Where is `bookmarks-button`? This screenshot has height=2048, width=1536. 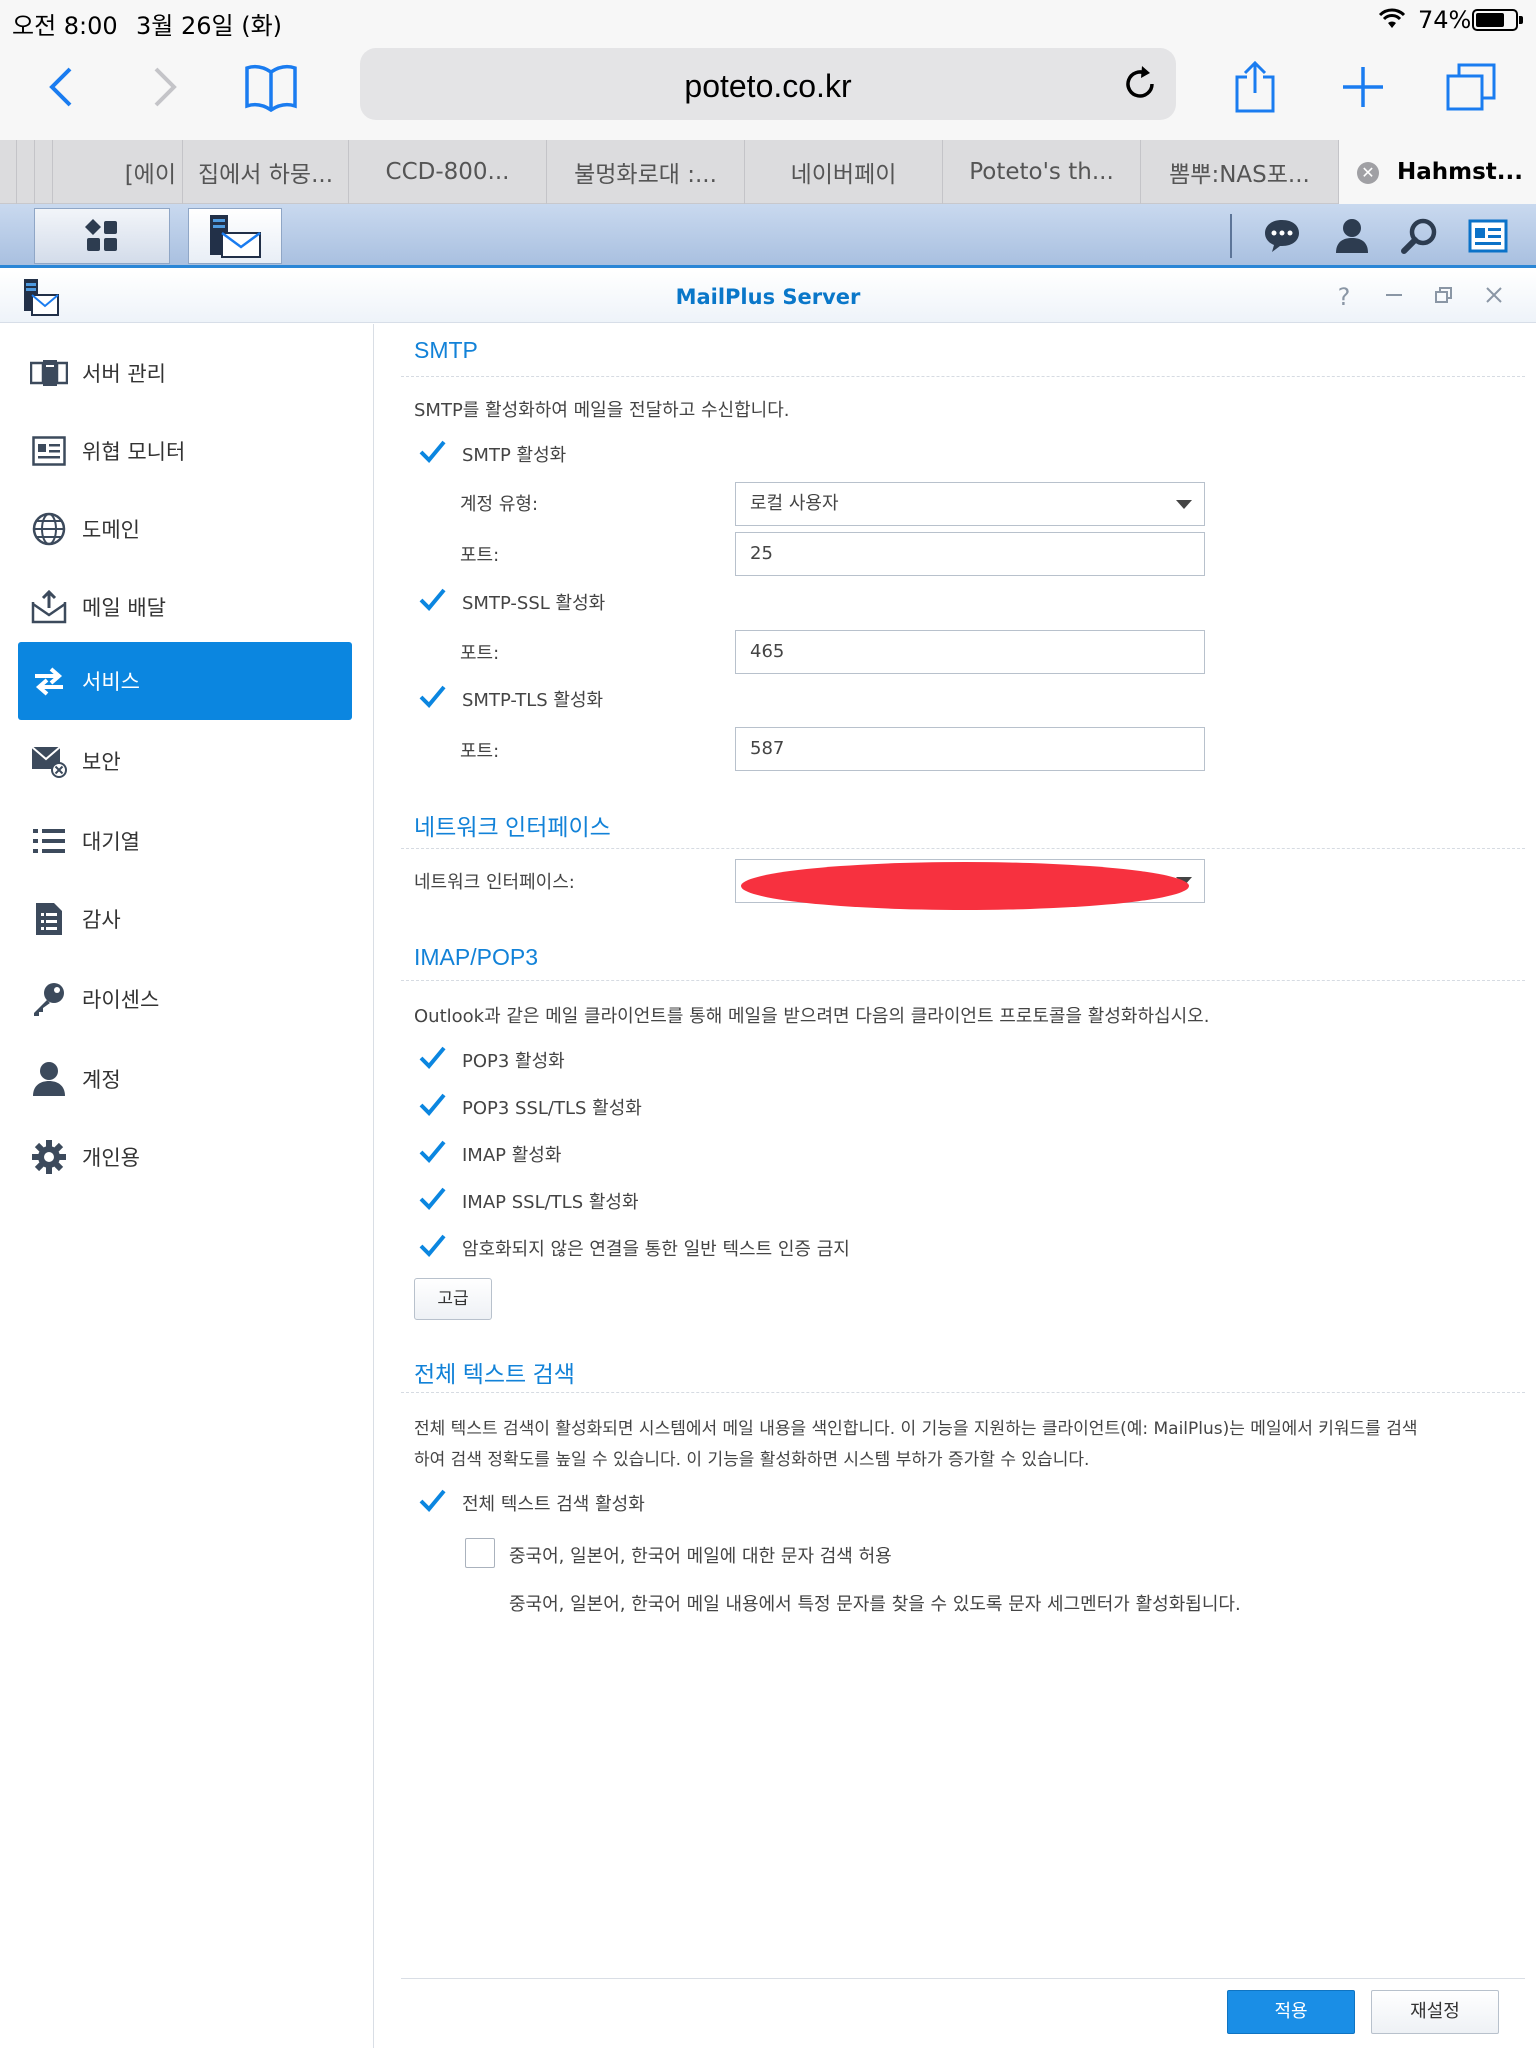 bookmarks-button is located at coordinates (271, 87).